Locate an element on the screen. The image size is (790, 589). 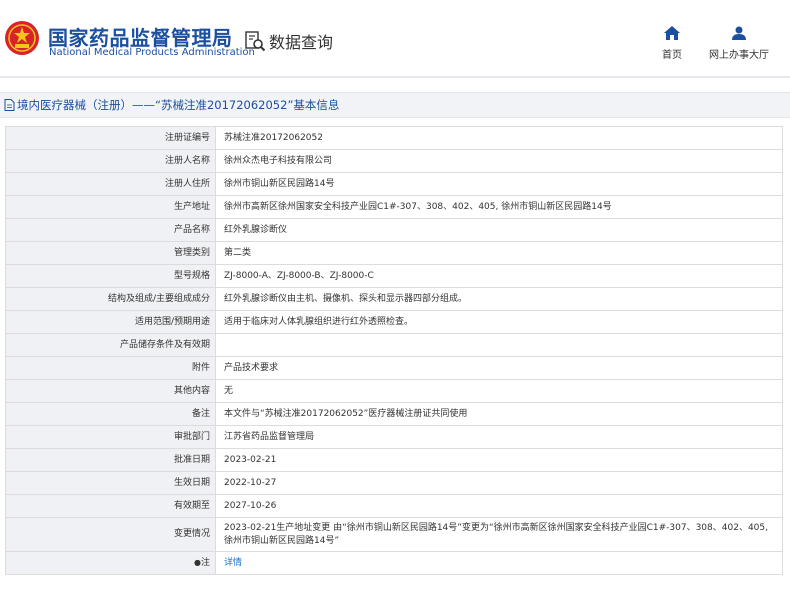
table-row: 型号规格 ZJ-8000-A、ZJ-8000-B、ZJ-8000-C is located at coordinates (394, 276).